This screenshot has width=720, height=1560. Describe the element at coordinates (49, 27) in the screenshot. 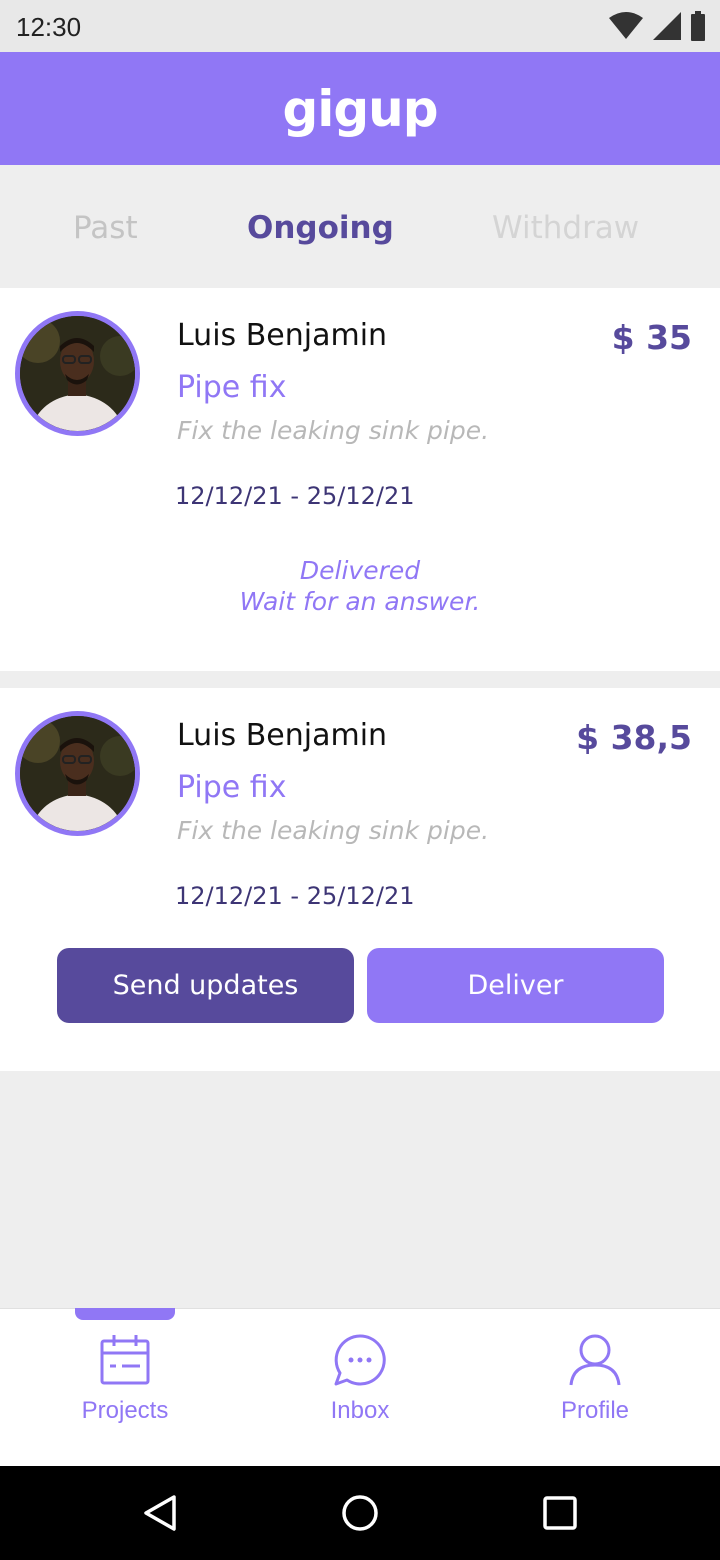

I see `status-time: 12:30` at that location.